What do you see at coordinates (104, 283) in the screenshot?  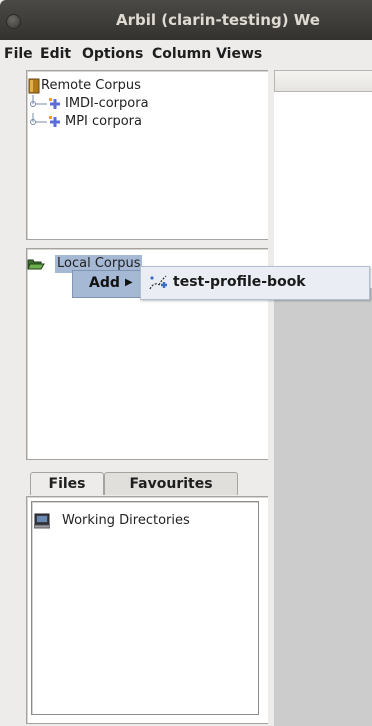 I see `add-label: Add` at bounding box center [104, 283].